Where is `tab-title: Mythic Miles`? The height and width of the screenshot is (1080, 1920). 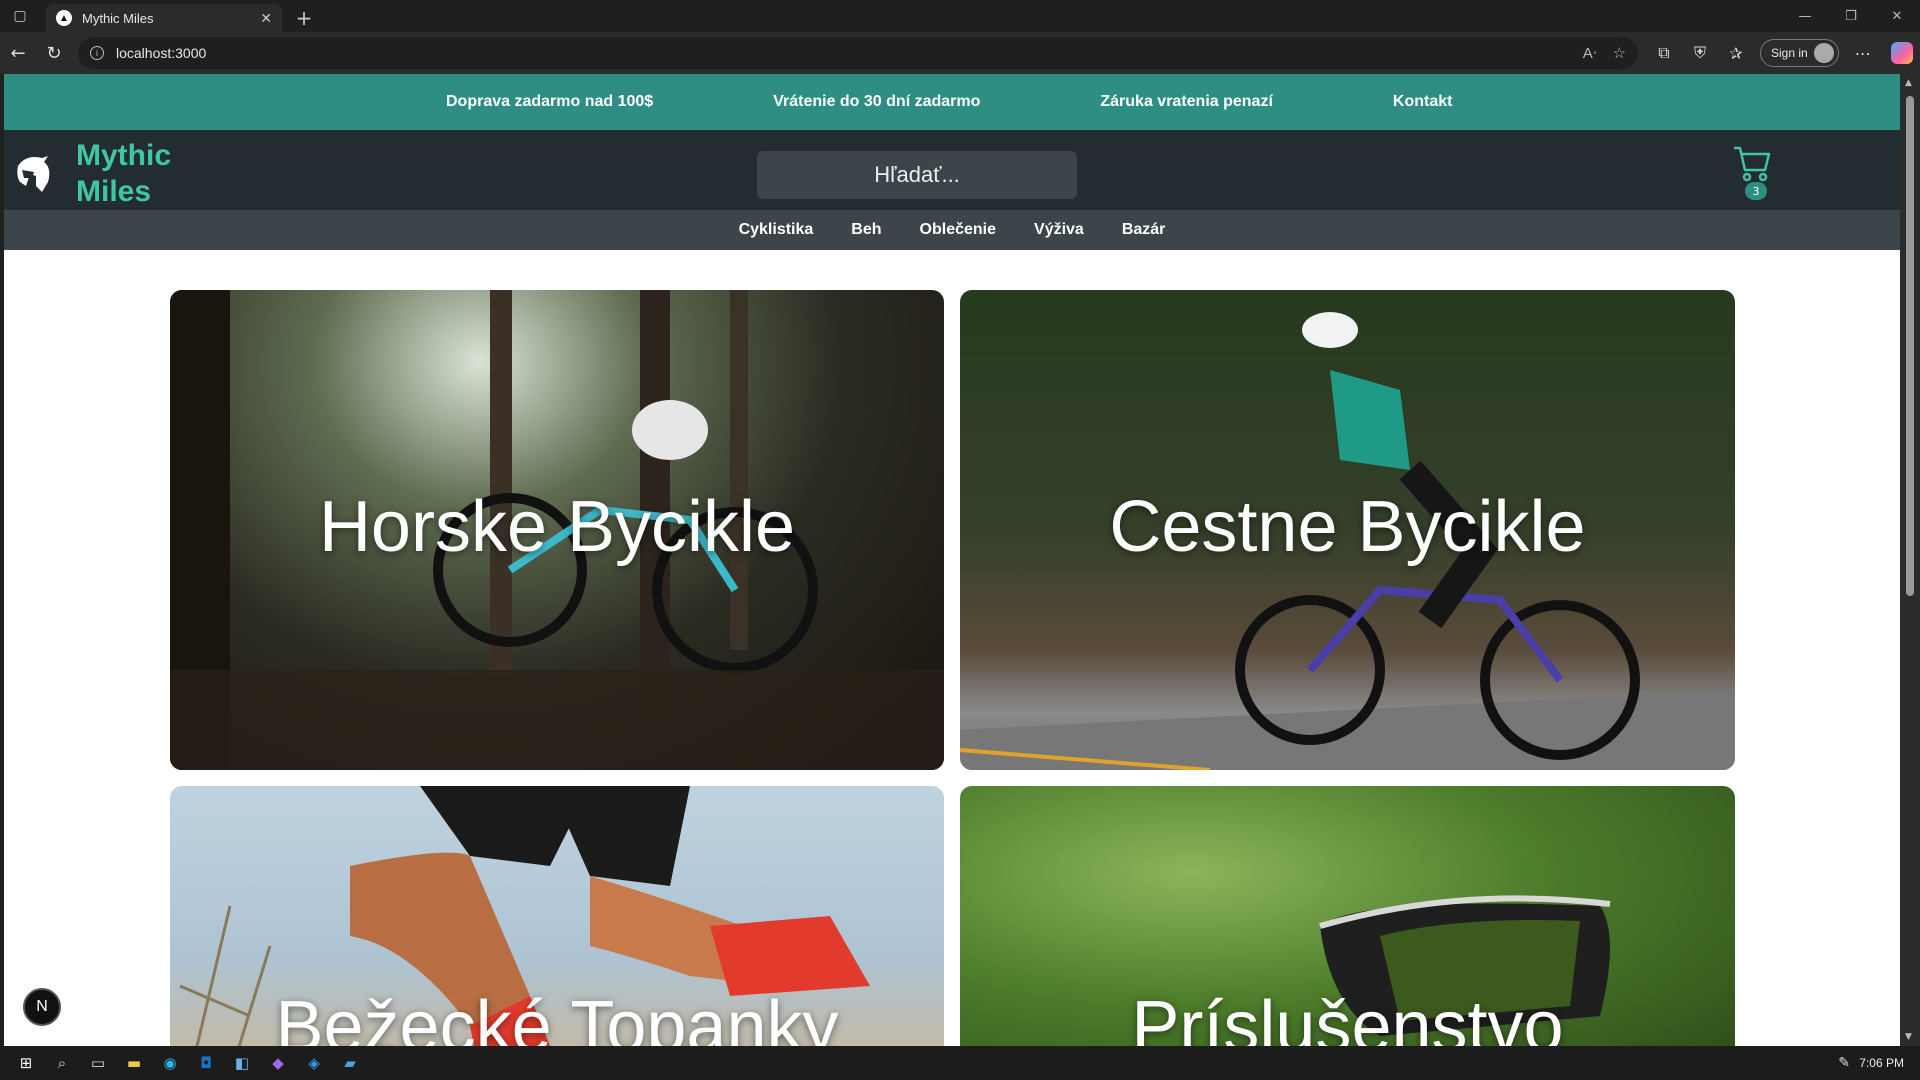
tab-title: Mythic Miles is located at coordinates (118, 18).